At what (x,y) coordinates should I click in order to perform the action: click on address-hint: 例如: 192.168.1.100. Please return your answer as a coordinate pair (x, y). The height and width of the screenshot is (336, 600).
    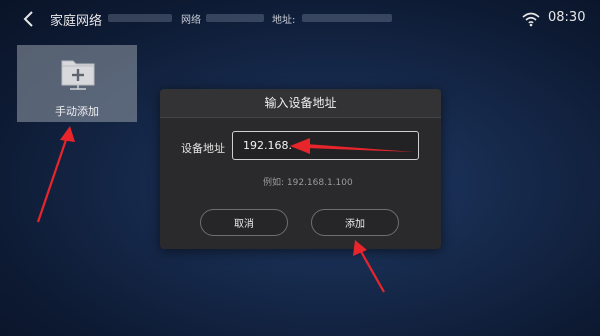
    Looking at the image, I should click on (308, 183).